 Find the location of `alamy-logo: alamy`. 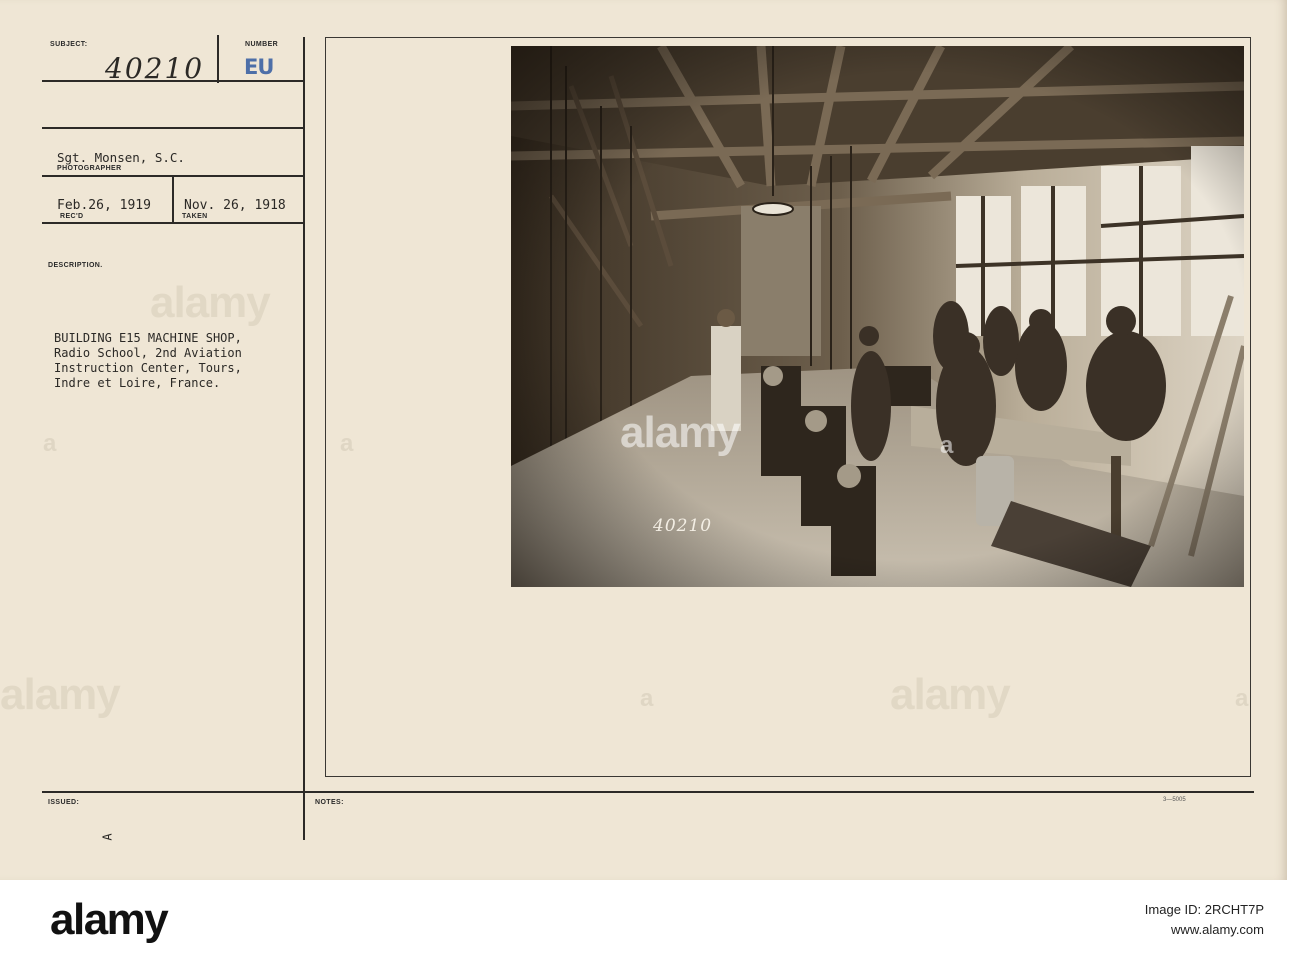

alamy-logo: alamy is located at coordinates (109, 920).